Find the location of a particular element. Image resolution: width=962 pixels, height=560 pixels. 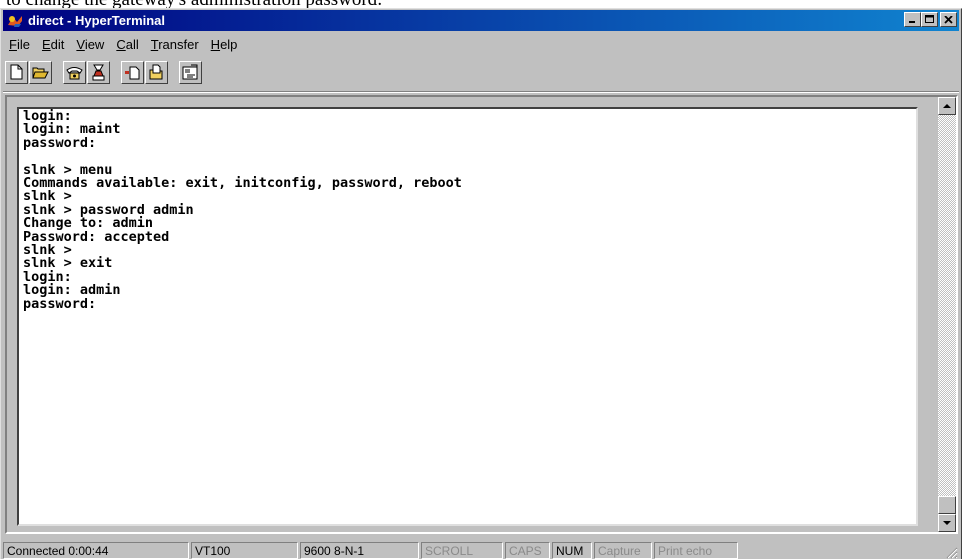

menu-help: Help is located at coordinates (224, 44).